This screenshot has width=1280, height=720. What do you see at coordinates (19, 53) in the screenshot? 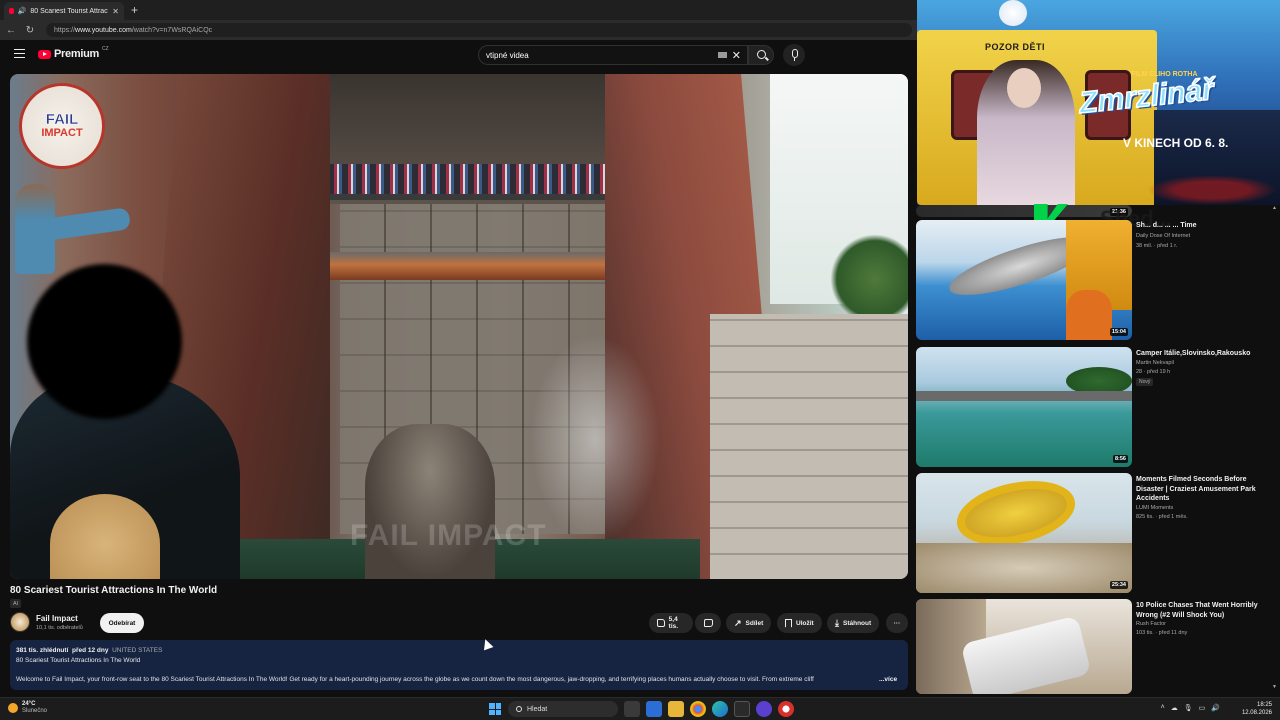
I see `hamburger-menu-icon` at bounding box center [19, 53].